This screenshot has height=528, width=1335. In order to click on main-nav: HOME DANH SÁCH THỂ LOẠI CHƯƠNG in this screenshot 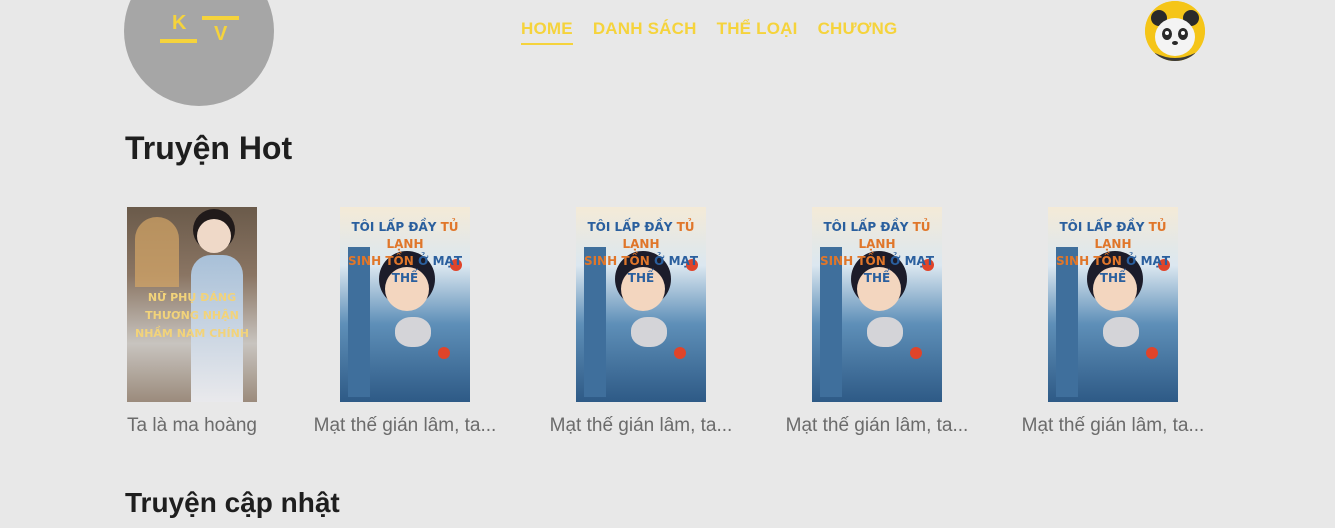, I will do `click(719, 32)`.